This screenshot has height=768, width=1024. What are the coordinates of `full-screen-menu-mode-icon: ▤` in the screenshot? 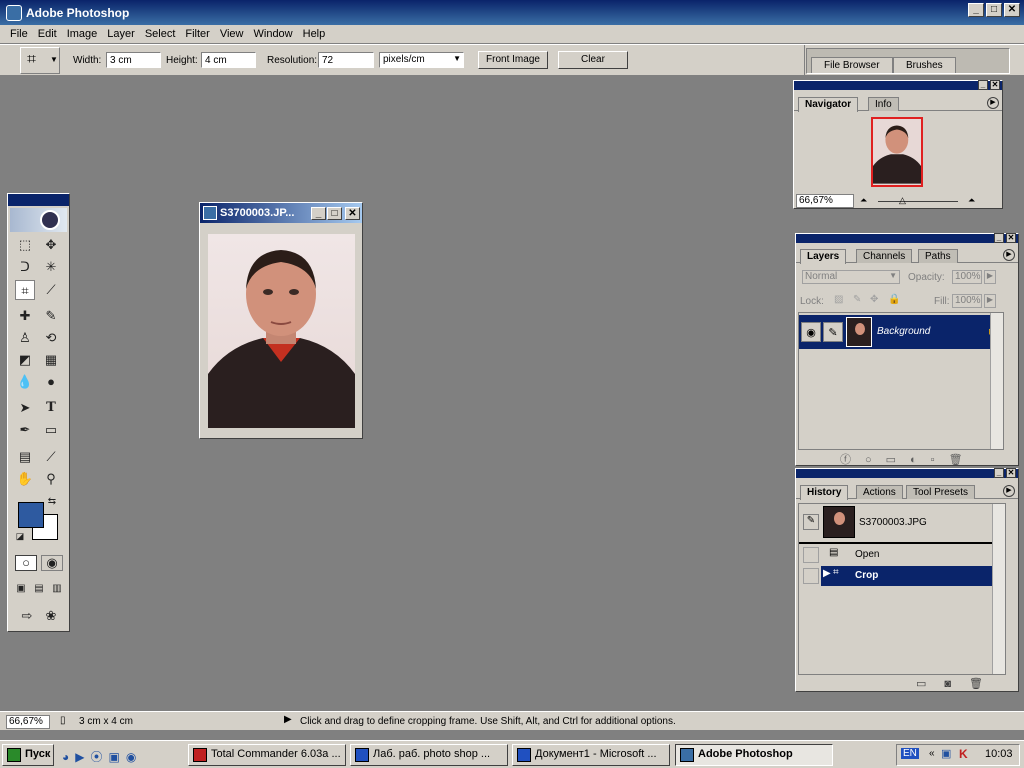 It's located at (39, 589).